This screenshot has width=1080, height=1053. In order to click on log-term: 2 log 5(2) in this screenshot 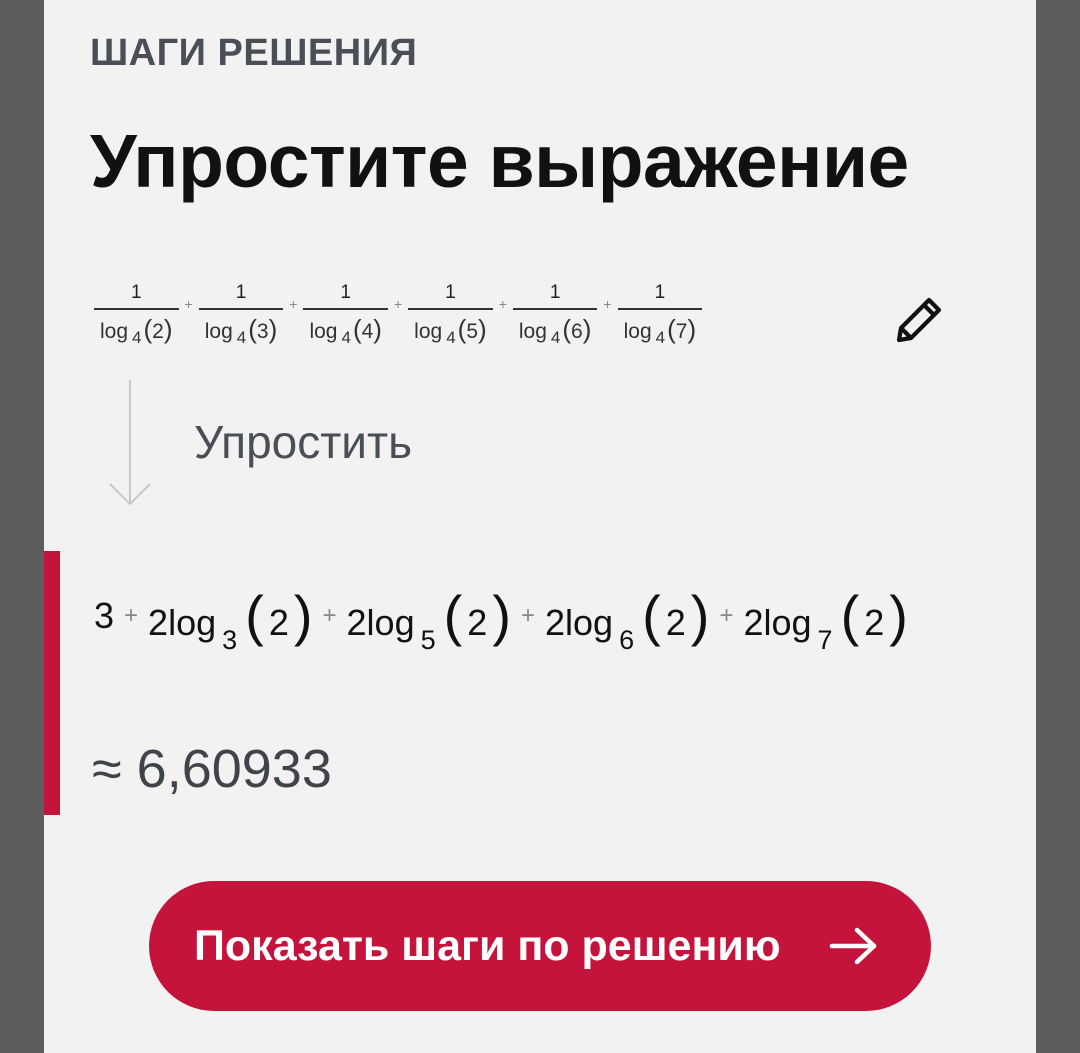, I will do `click(428, 620)`.